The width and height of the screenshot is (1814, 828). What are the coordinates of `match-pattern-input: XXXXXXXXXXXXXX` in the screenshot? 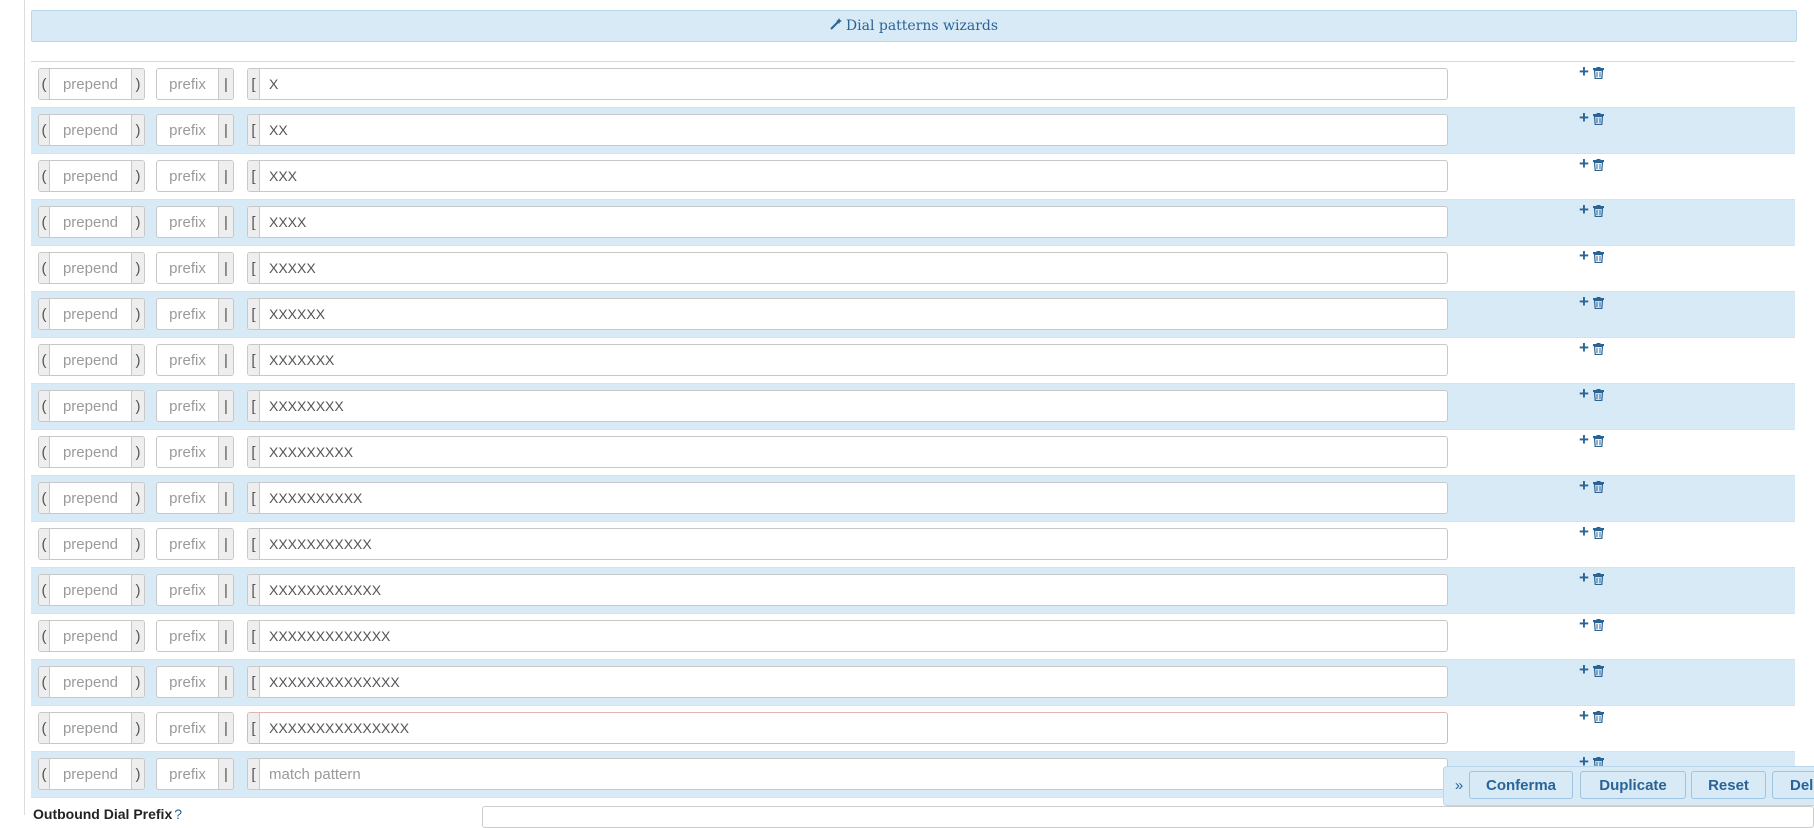 It's located at (855, 682).